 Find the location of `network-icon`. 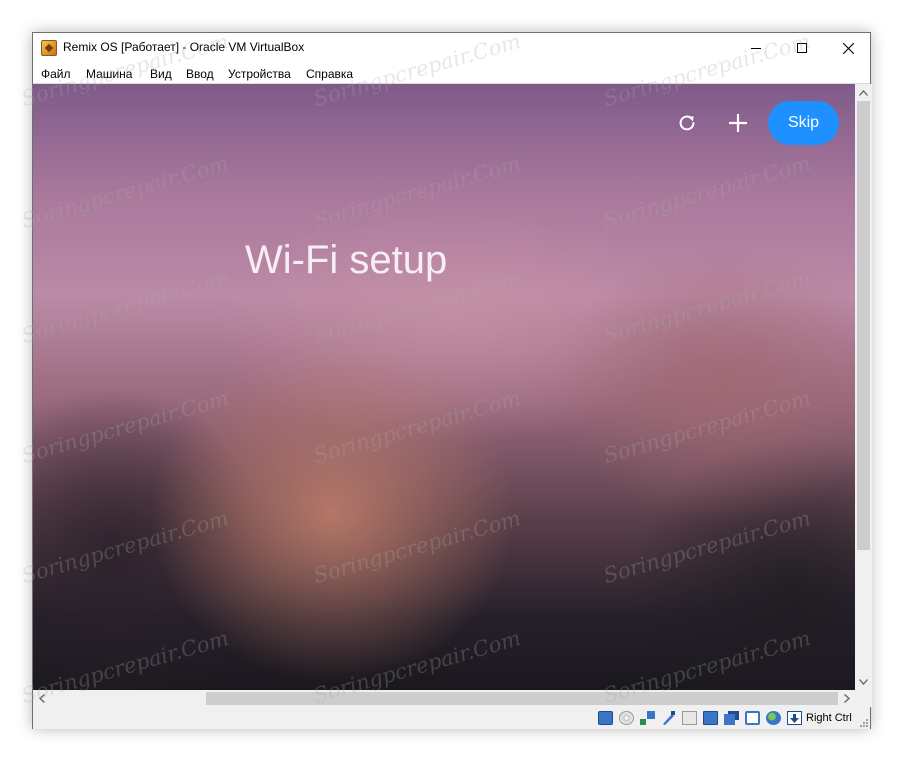

network-icon is located at coordinates (647, 718).